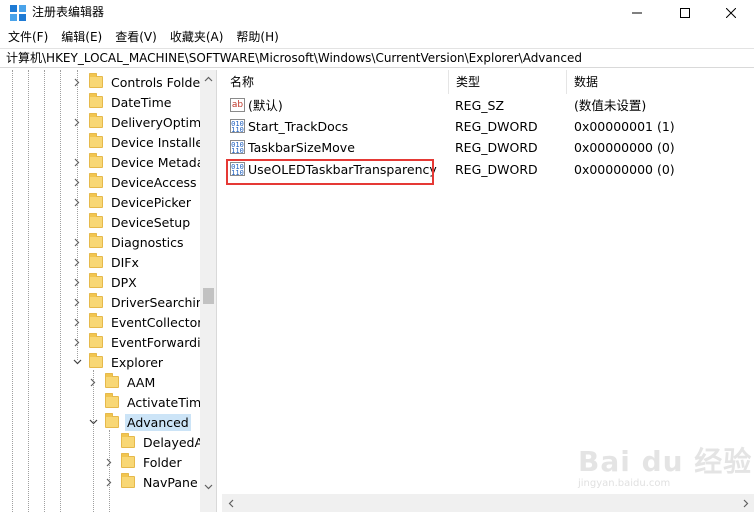 The width and height of the screenshot is (754, 512). I want to click on value-row: ab (默认) REG_SZ (数值未设置), so click(488, 105).